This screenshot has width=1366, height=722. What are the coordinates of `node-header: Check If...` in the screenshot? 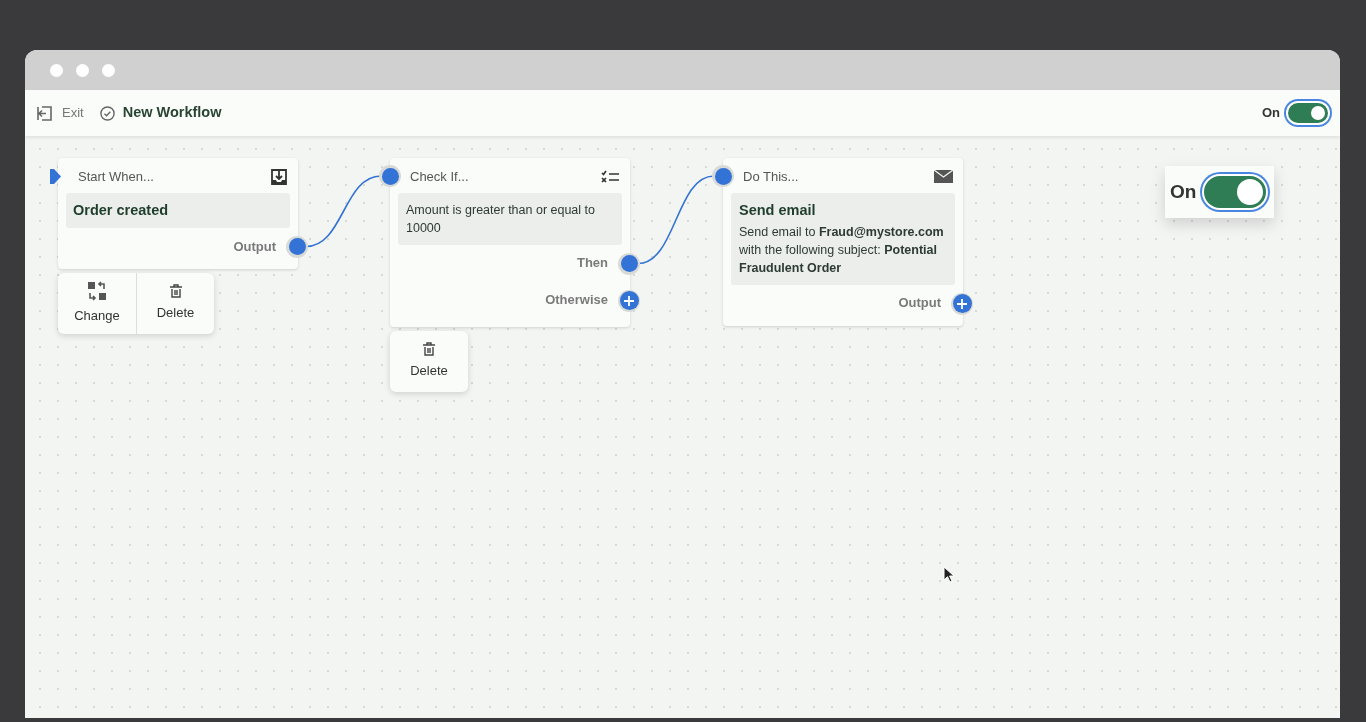 It's located at (439, 177).